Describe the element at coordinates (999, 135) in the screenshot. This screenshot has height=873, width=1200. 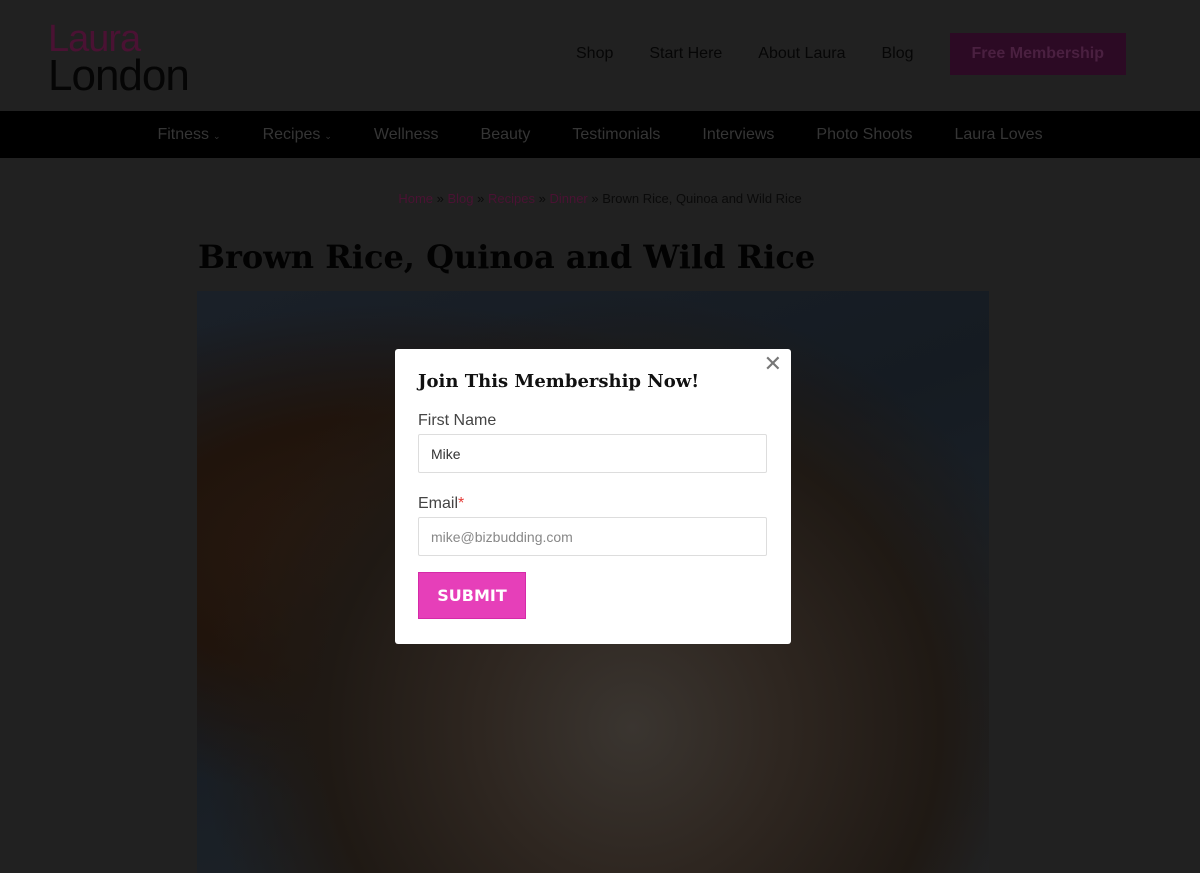
I see `nav-laura-loves: Laura Loves` at that location.